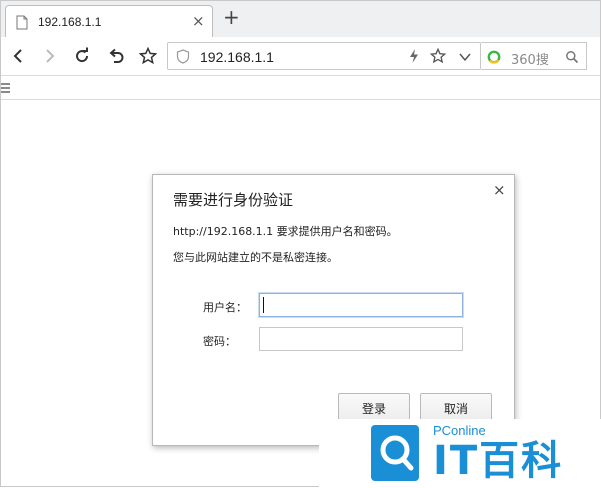  I want to click on password-label: 密码：, so click(219, 341).